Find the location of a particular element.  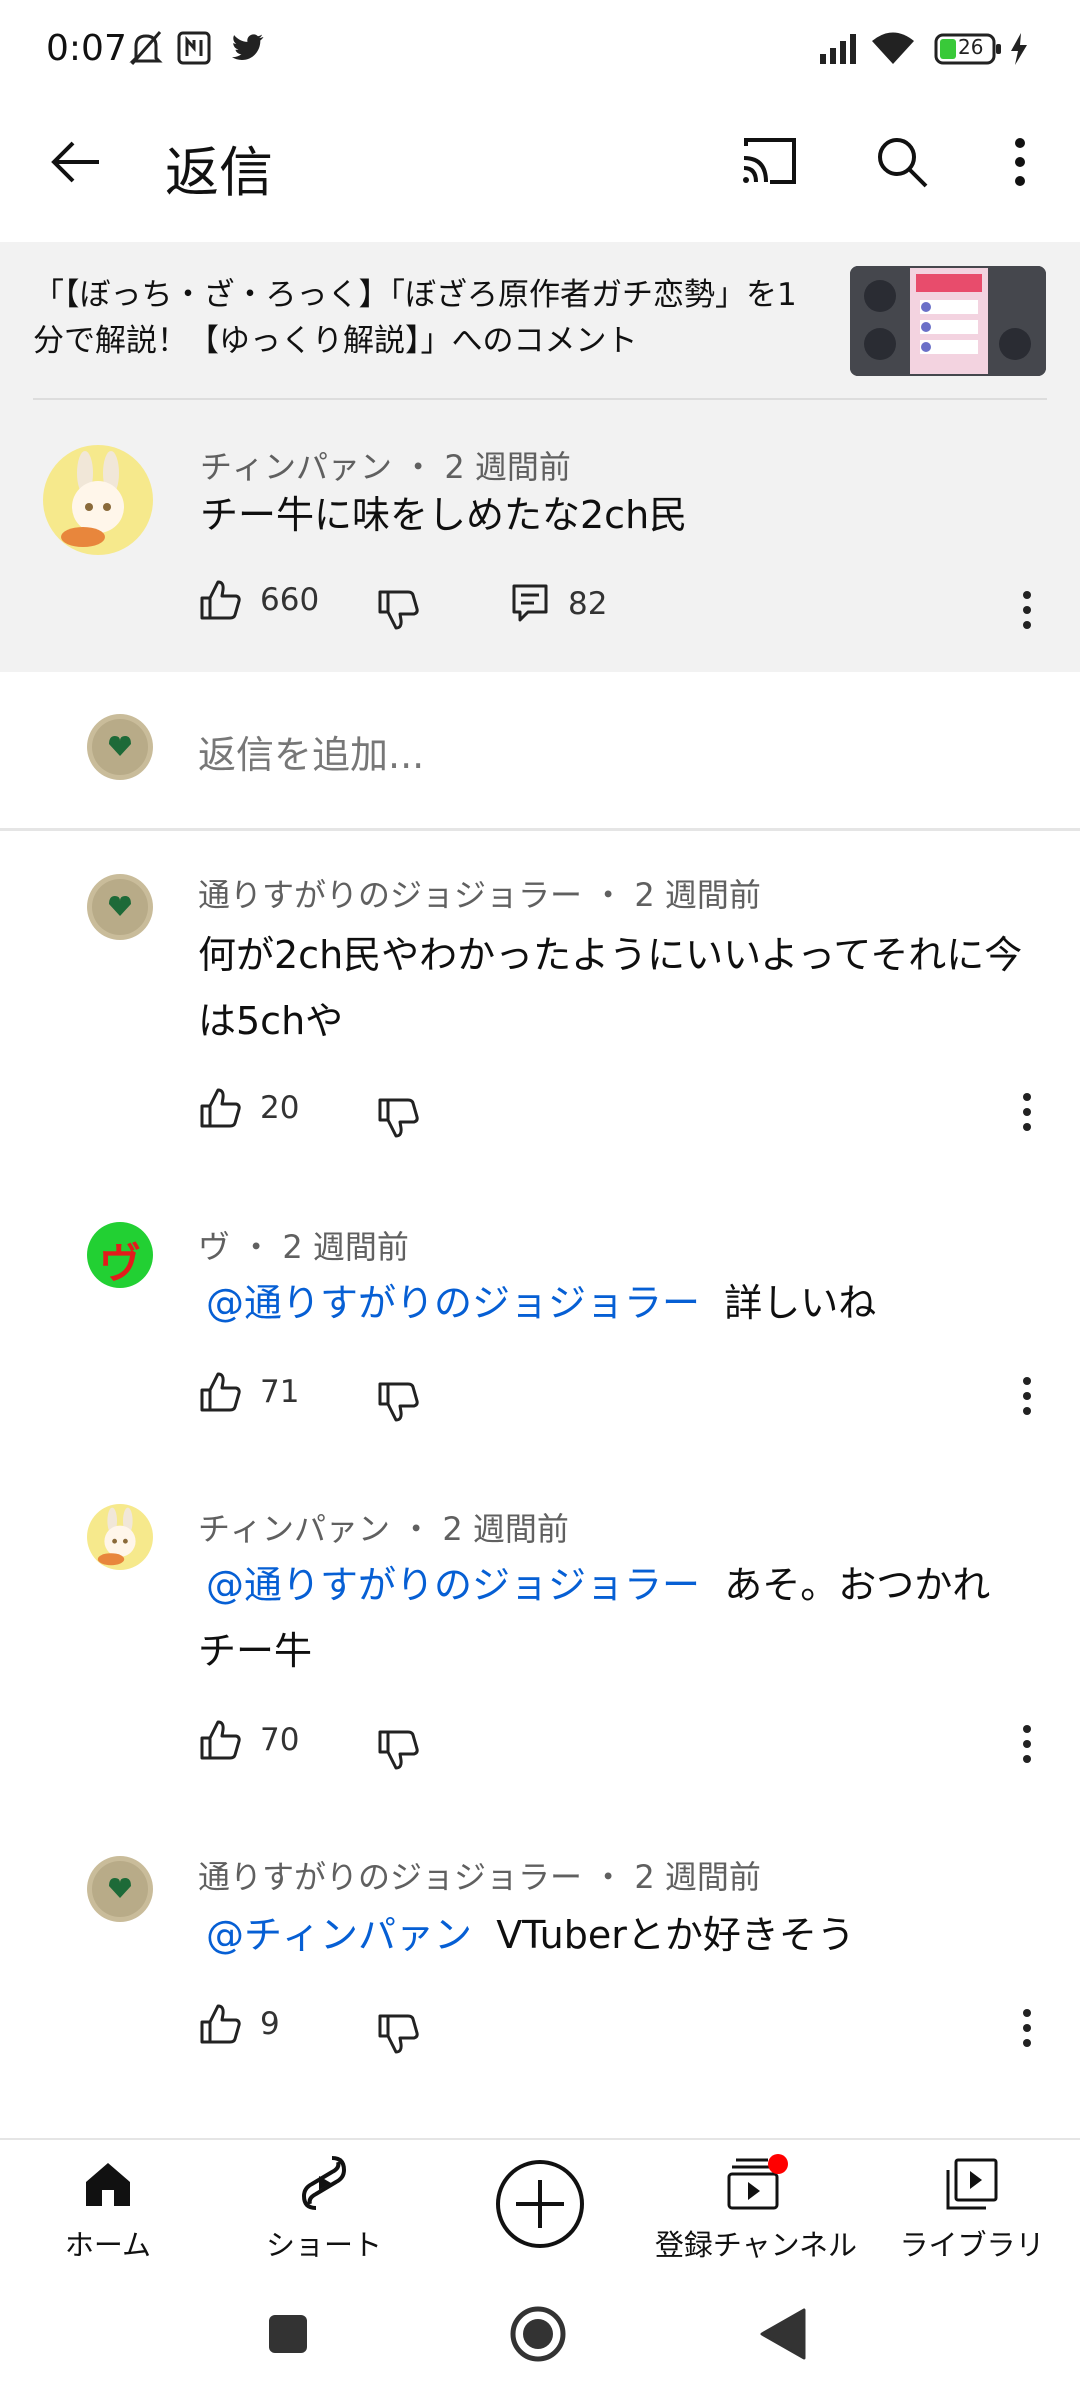

nfc-icon is located at coordinates (194, 50).